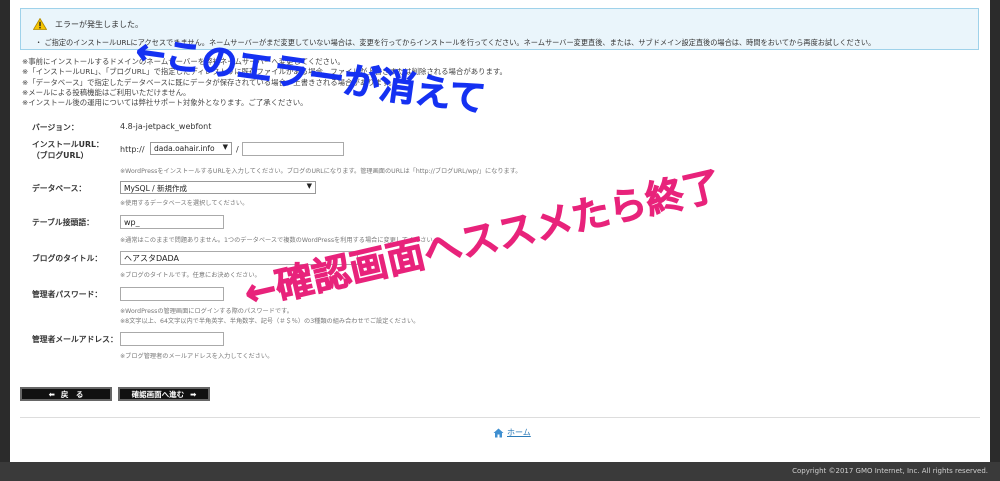 This screenshot has height=481, width=1000. Describe the element at coordinates (237, 149) in the screenshot. I see `install-url-slash: /` at that location.